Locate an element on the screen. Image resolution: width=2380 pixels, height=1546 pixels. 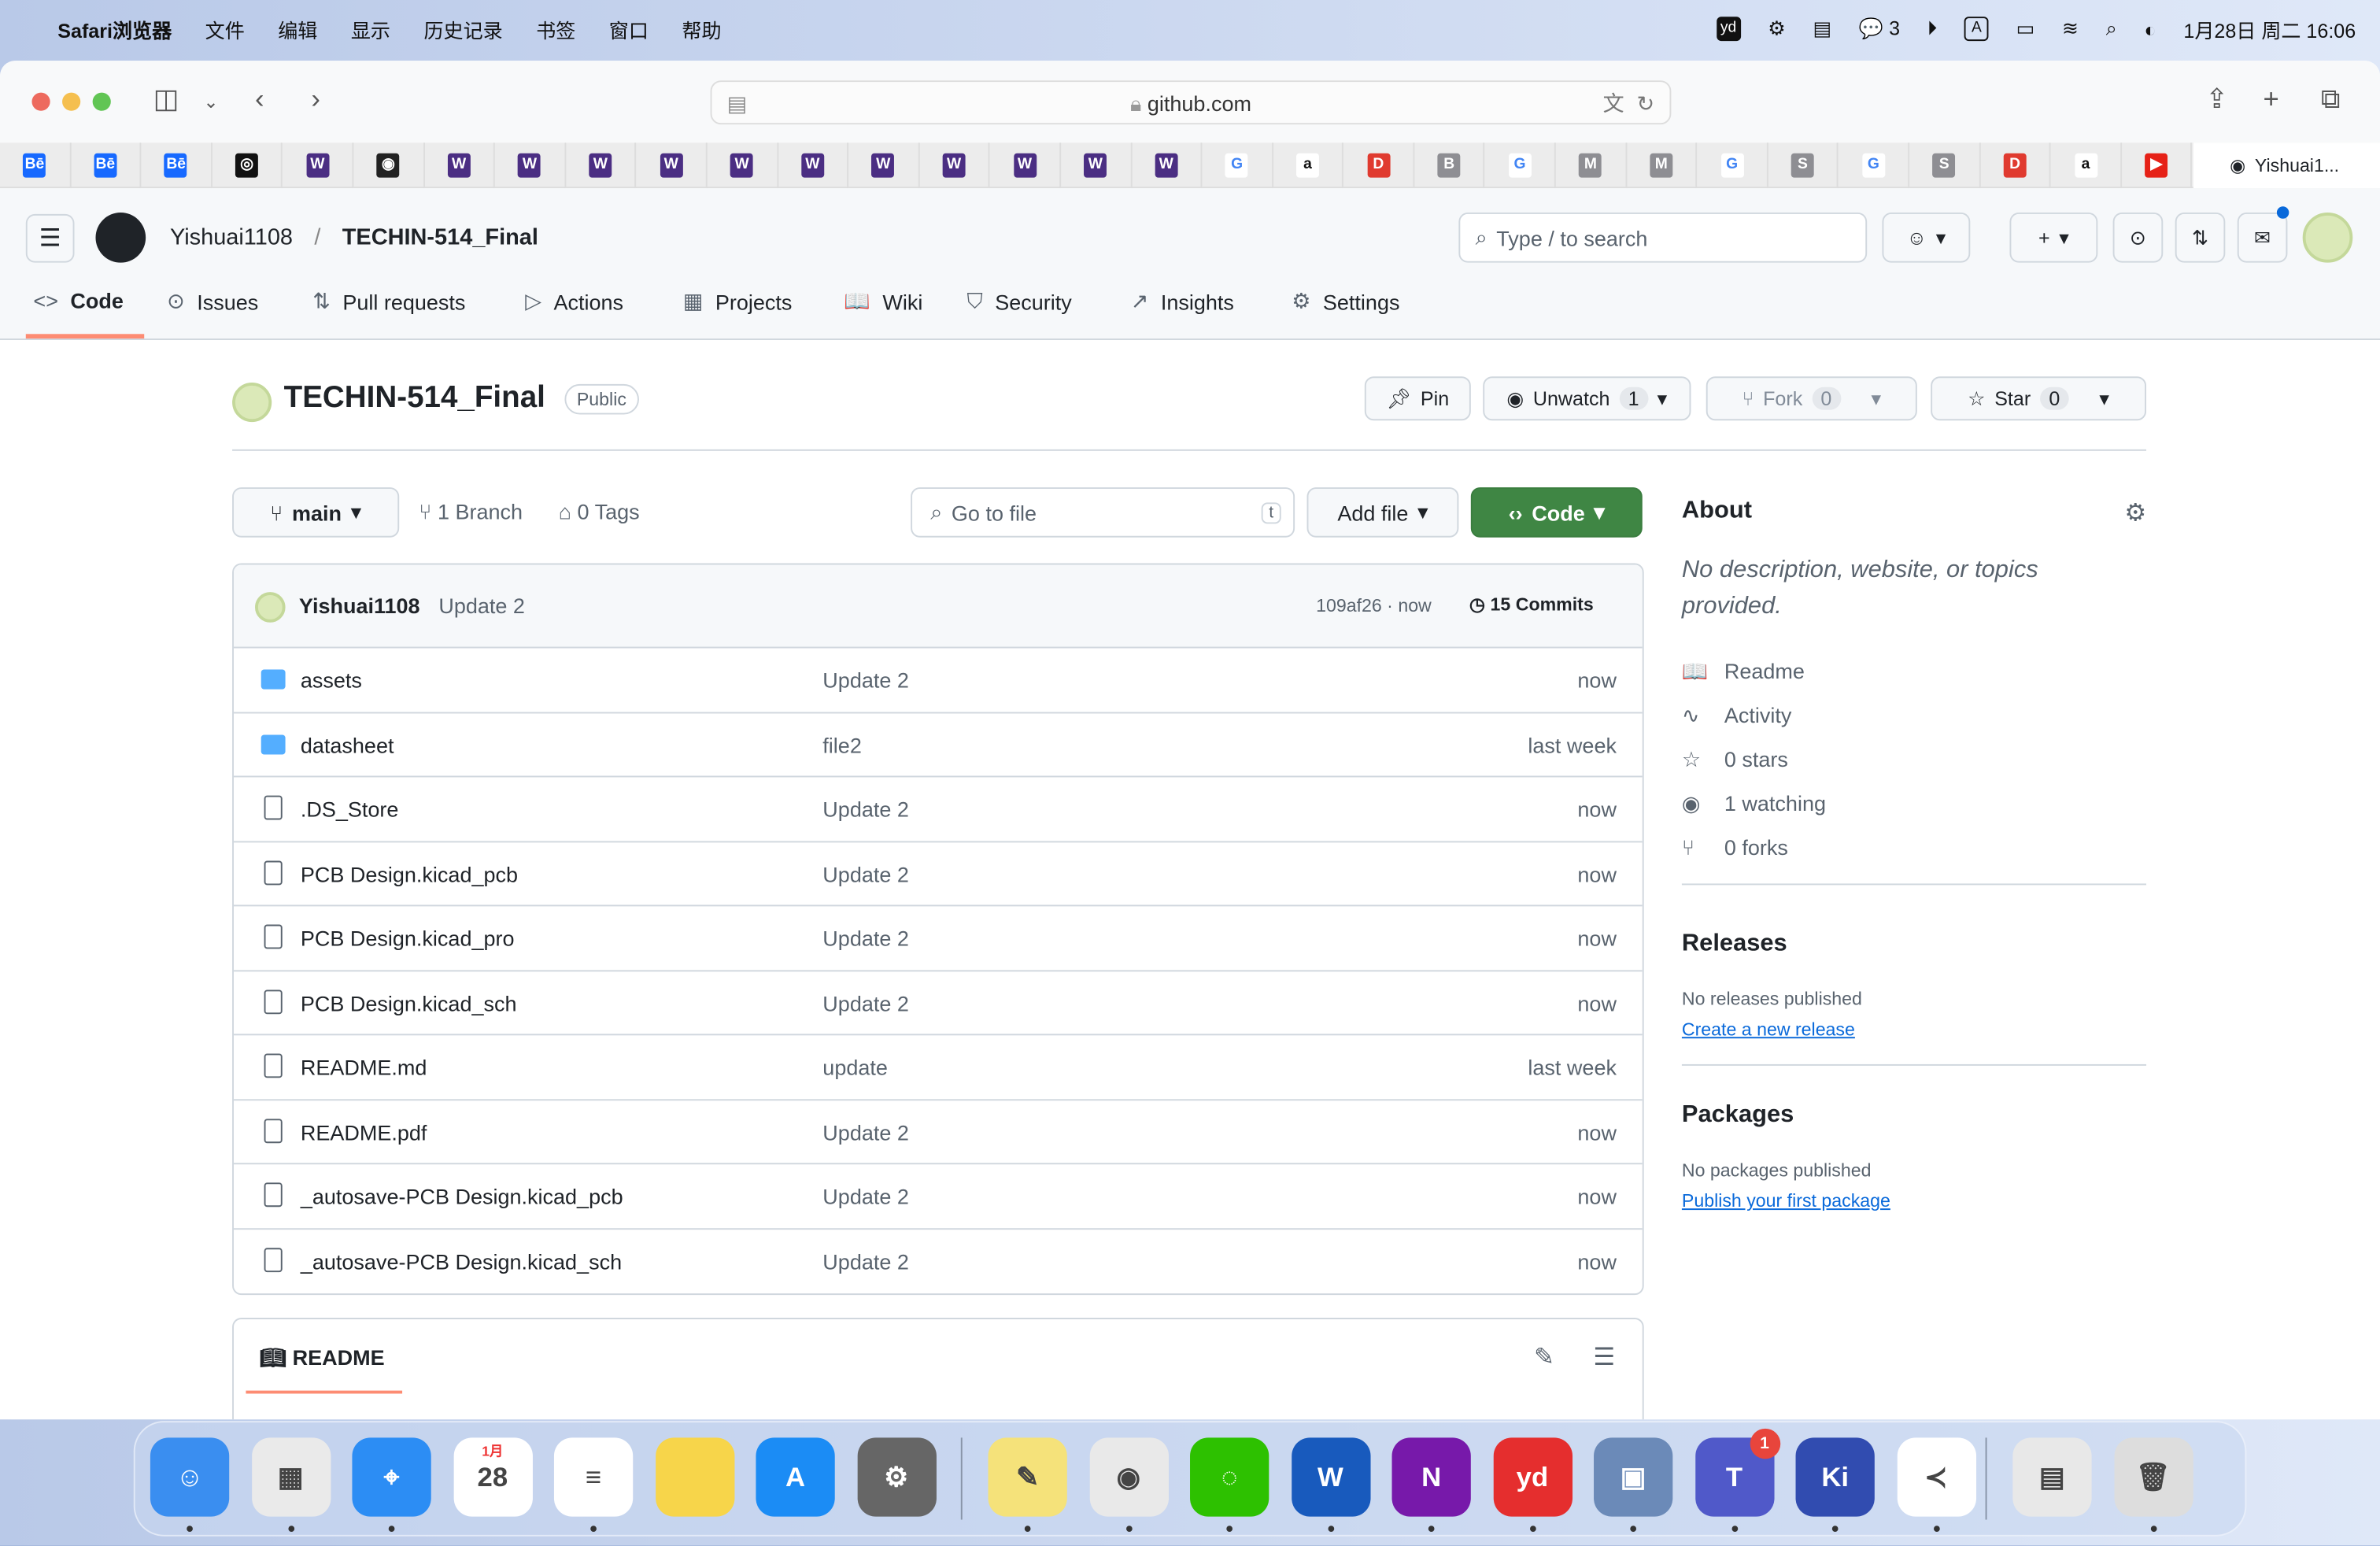
dock-preview: ▣ is located at coordinates (1633, 1484).